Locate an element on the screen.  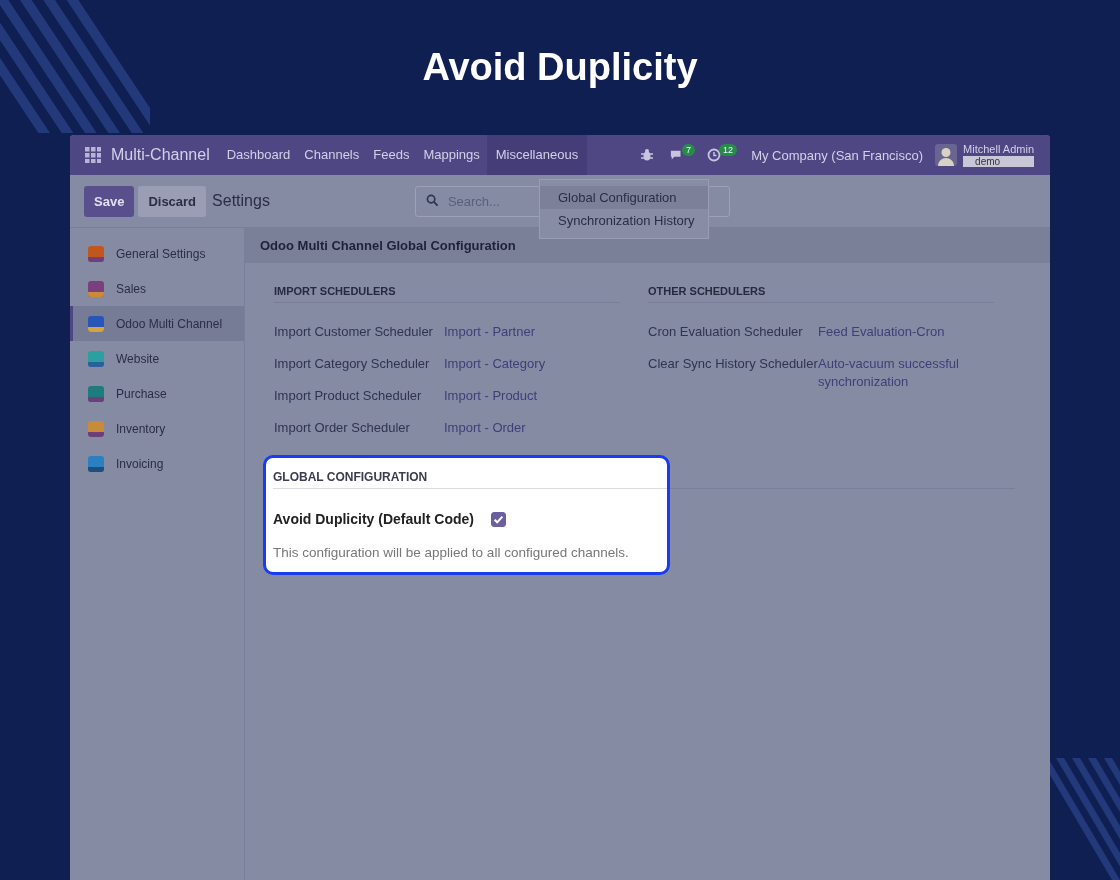
scheduler-link: Import - Product is located at coordinates (524, 396).